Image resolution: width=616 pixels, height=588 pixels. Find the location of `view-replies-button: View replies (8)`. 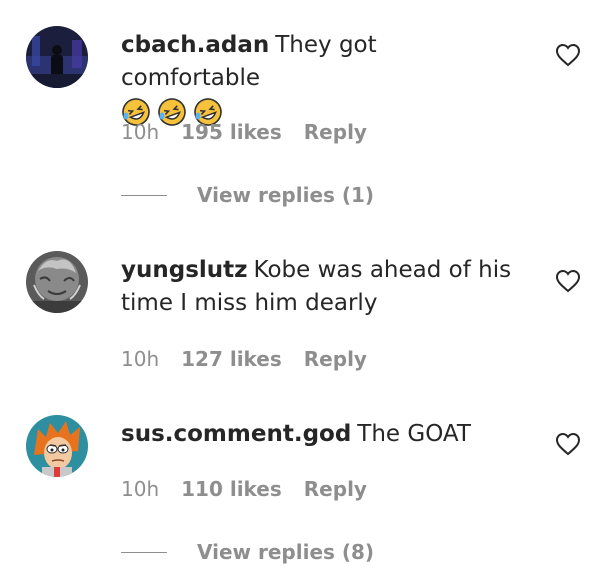

view-replies-button: View replies (8) is located at coordinates (247, 552).